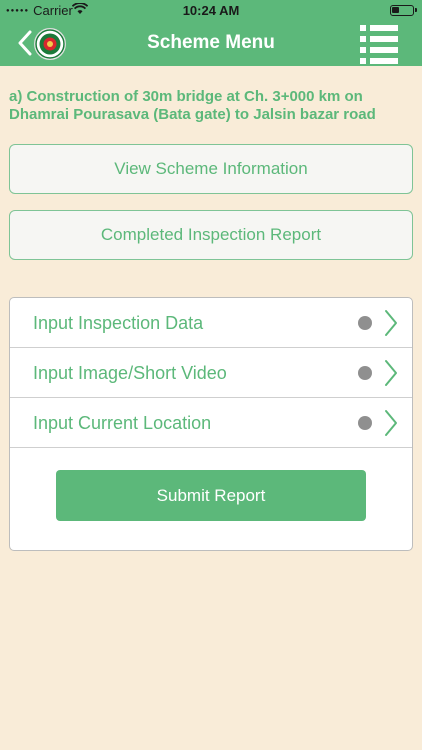  What do you see at coordinates (211, 43) in the screenshot?
I see `navigation-bar: Scheme Menu` at bounding box center [211, 43].